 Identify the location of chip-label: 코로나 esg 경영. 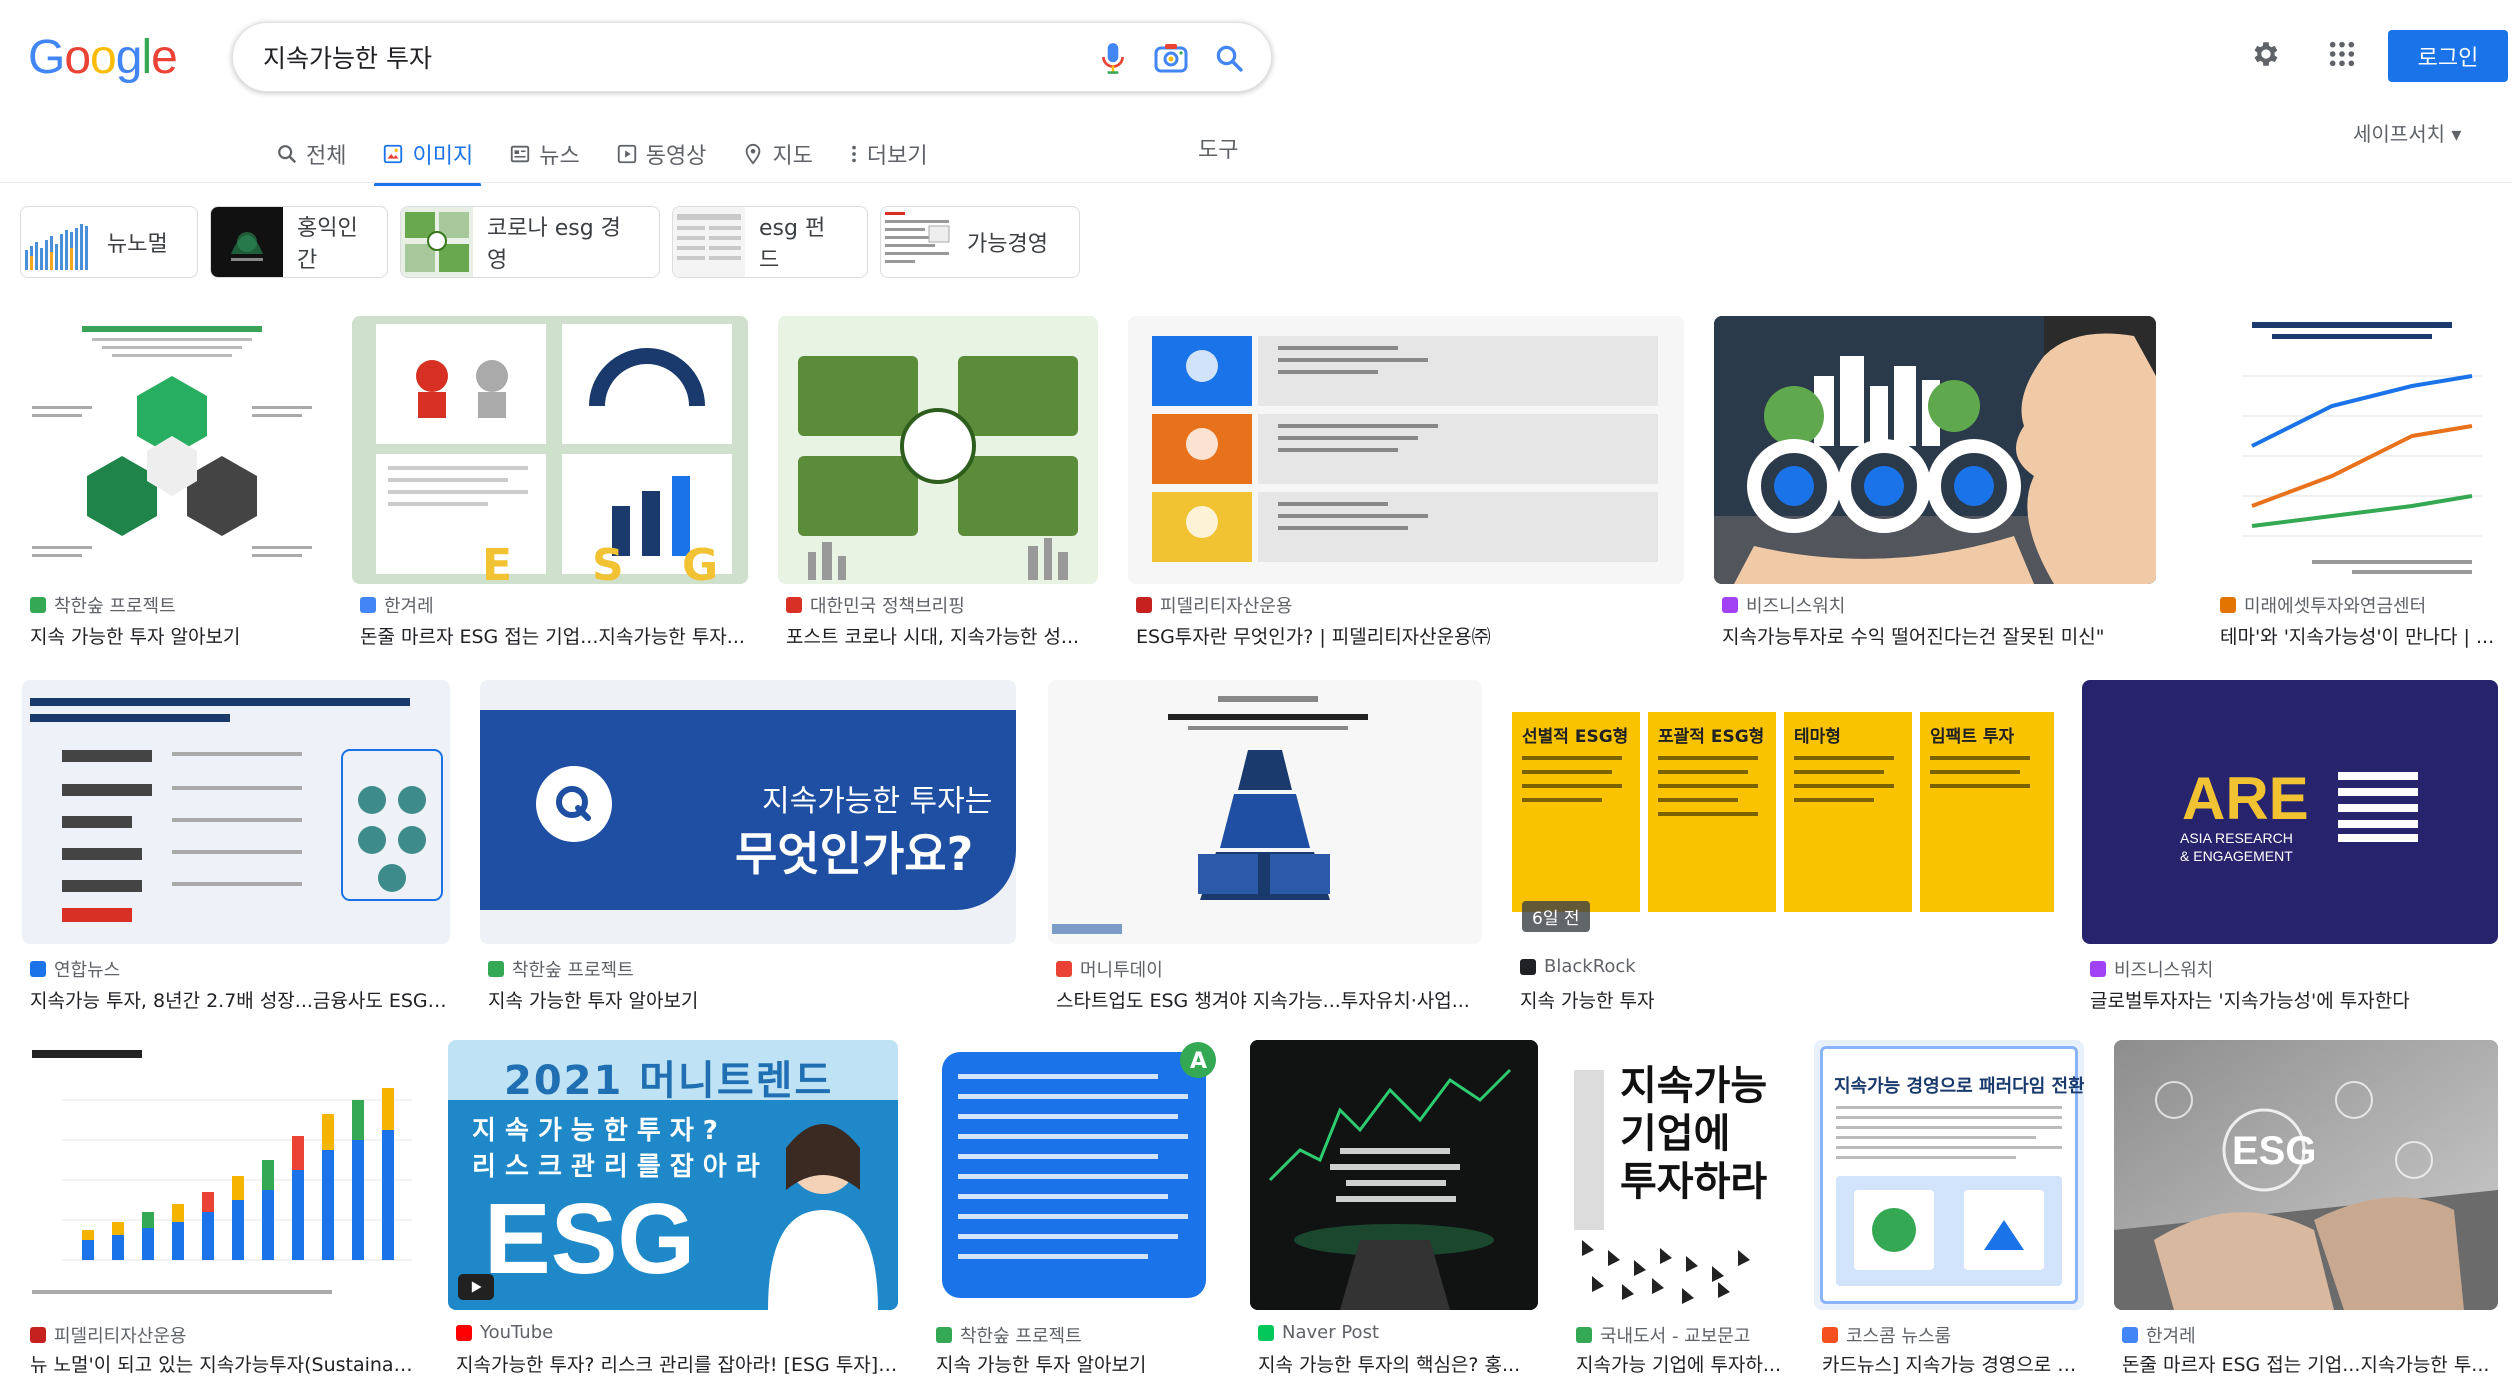
(554, 244).